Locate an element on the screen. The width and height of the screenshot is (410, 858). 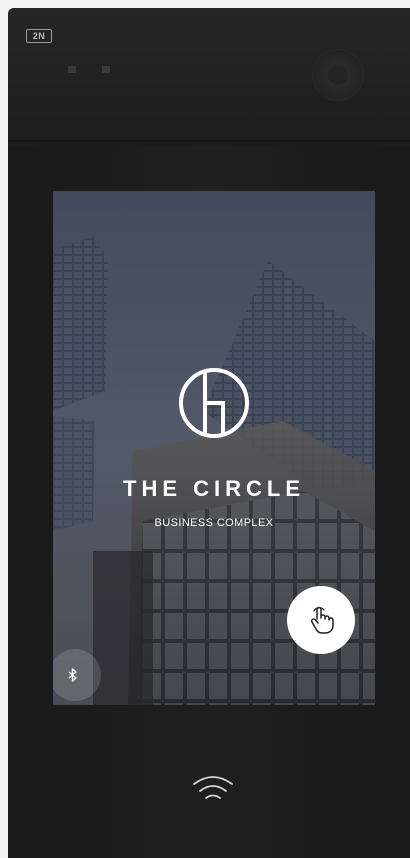
nfc-wireless-icon is located at coordinates (213, 787).